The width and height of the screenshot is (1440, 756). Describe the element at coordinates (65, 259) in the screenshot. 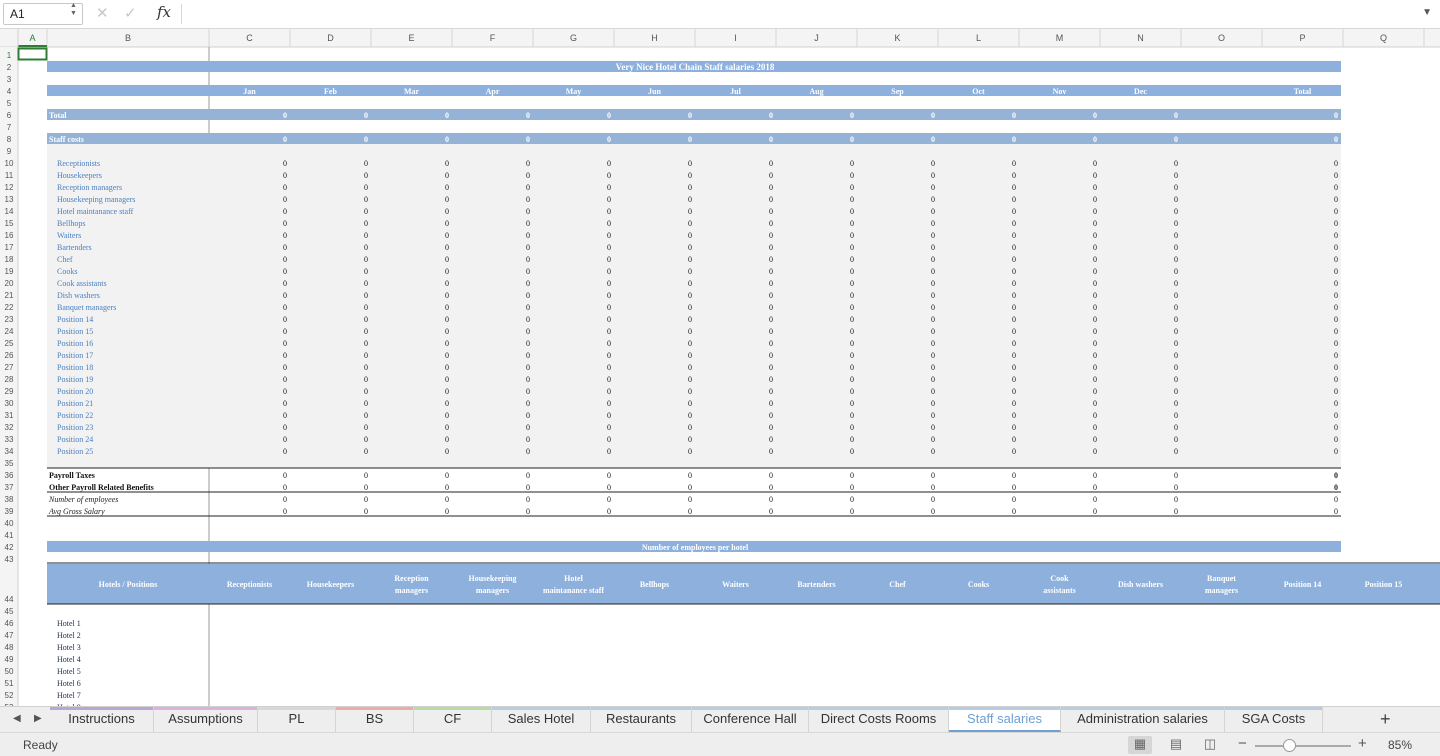

I see `position-label: Chef` at that location.